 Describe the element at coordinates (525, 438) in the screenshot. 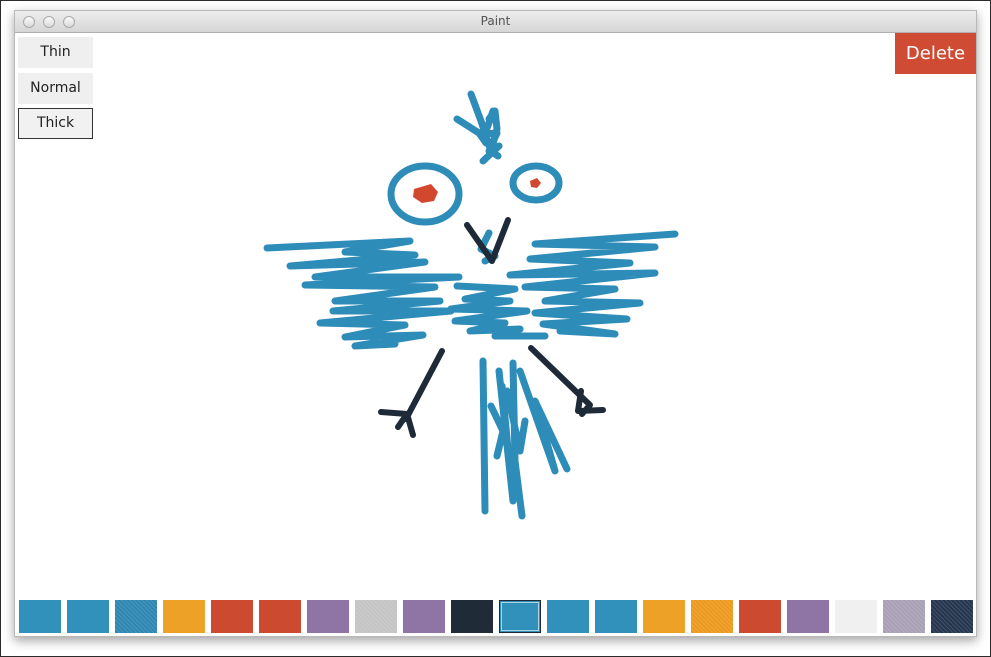

I see `tail-stroke` at that location.